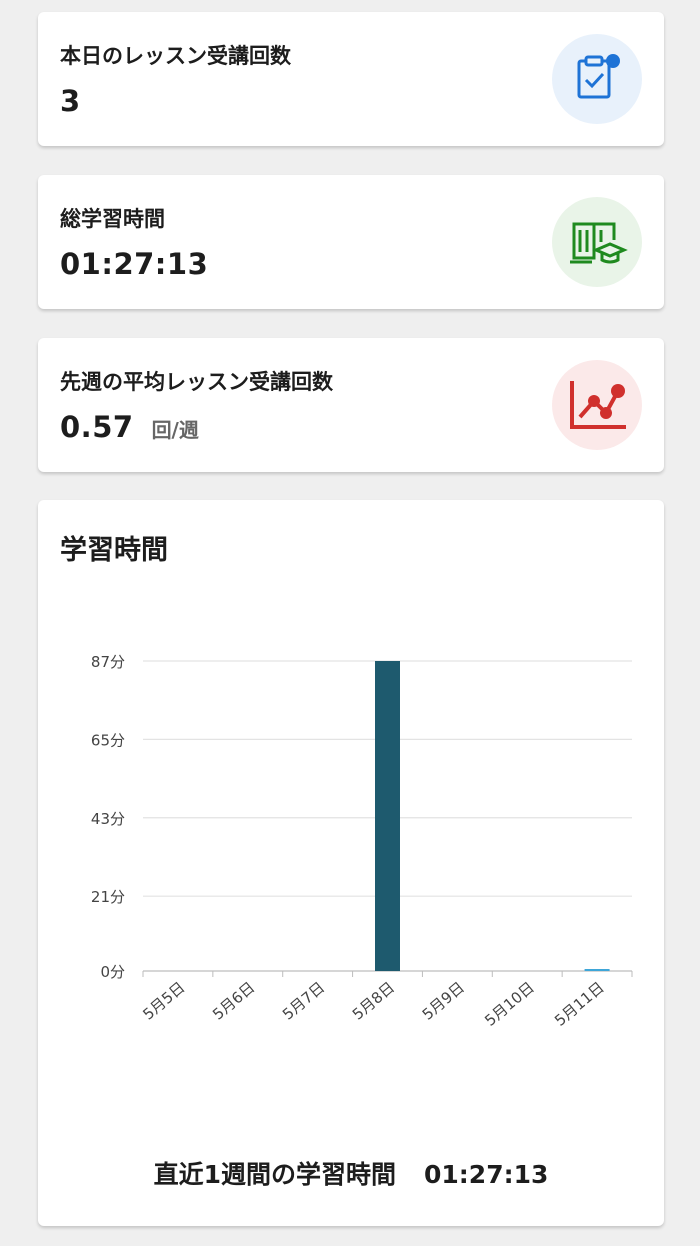 The height and width of the screenshot is (1246, 700). What do you see at coordinates (597, 405) in the screenshot?
I see `line-chart-icon` at bounding box center [597, 405].